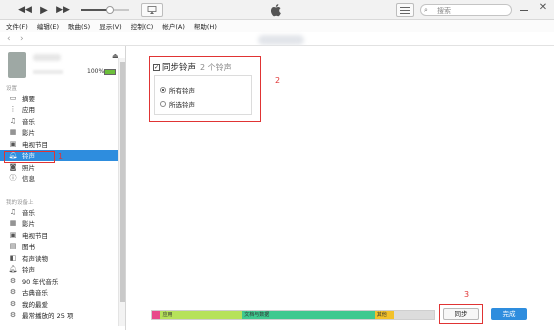  Describe the element at coordinates (156, 67) in the screenshot. I see `sync-ringtones-checkbox: ✓` at that location.